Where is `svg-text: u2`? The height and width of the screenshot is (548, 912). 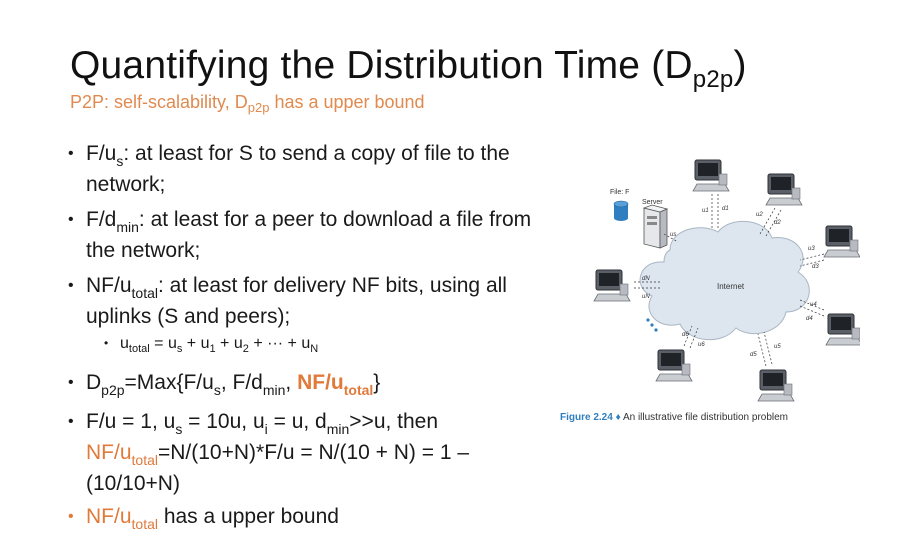 svg-text: u2 is located at coordinates (759, 215).